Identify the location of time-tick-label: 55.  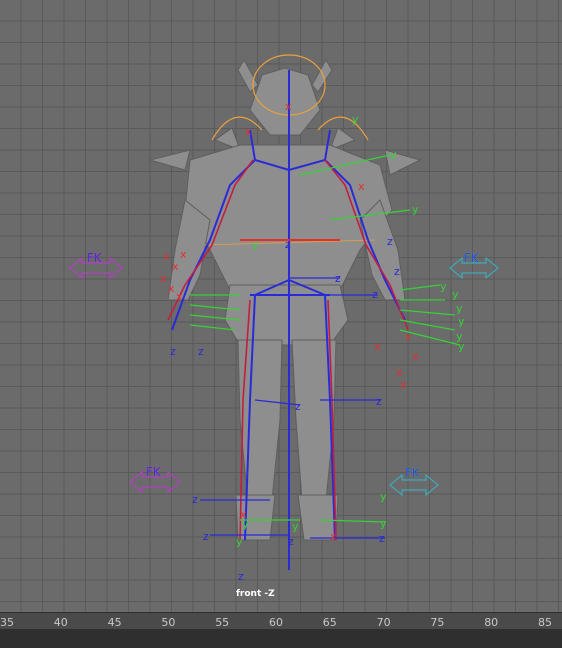
(222, 622).